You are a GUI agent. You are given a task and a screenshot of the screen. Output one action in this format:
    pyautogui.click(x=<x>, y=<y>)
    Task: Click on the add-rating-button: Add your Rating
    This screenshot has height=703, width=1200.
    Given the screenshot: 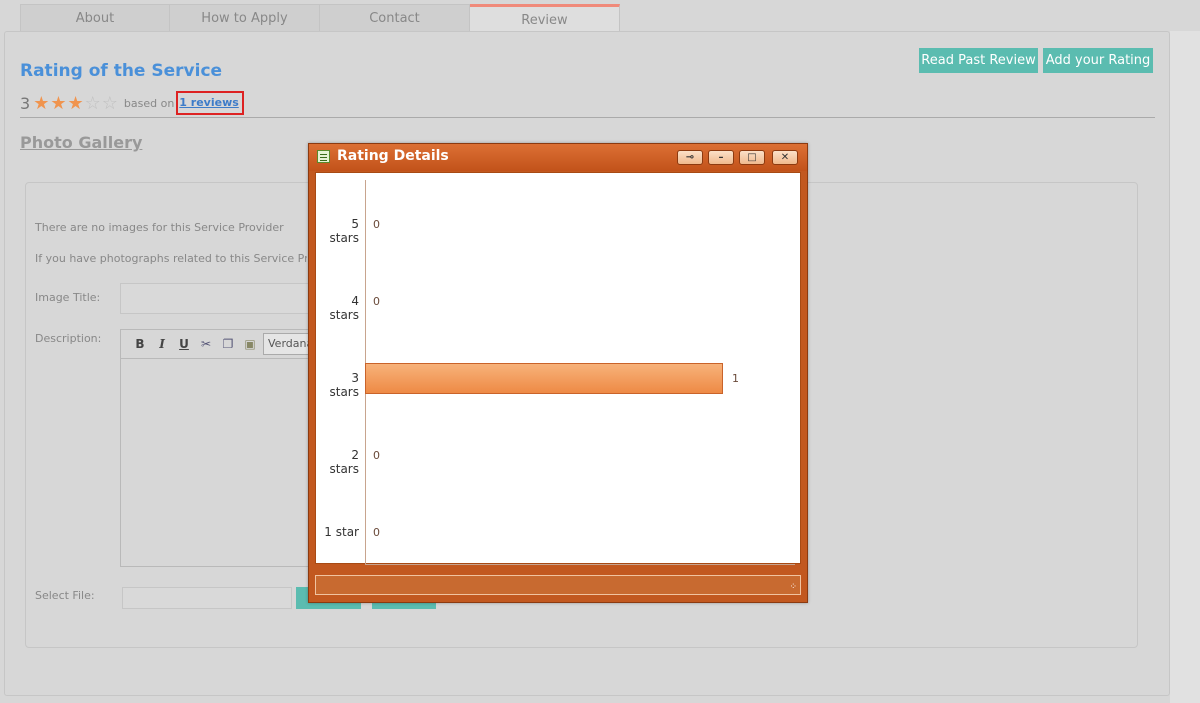 What is the action you would take?
    pyautogui.click(x=1098, y=60)
    